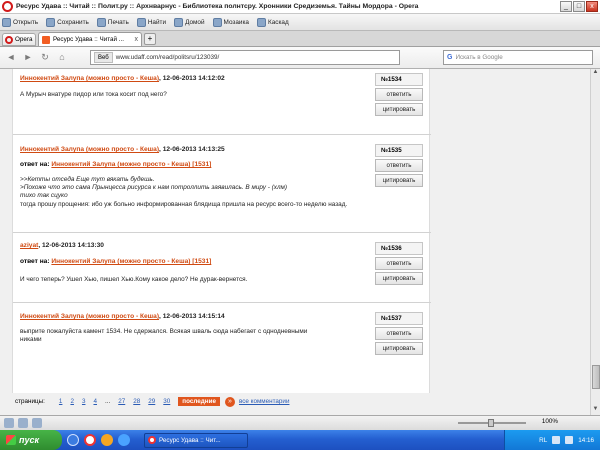  What do you see at coordinates (71, 245) in the screenshot?
I see `comment-date: , 12-06-2013 14:13:30` at bounding box center [71, 245].